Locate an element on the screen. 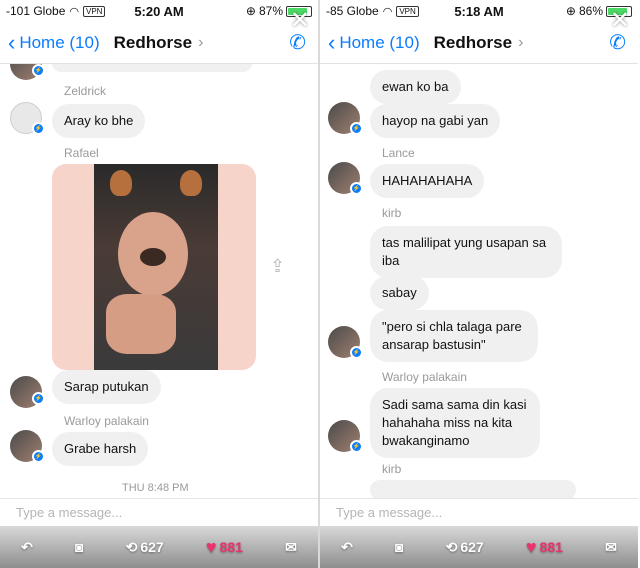  sender-name: Rafael is located at coordinates (81, 153).